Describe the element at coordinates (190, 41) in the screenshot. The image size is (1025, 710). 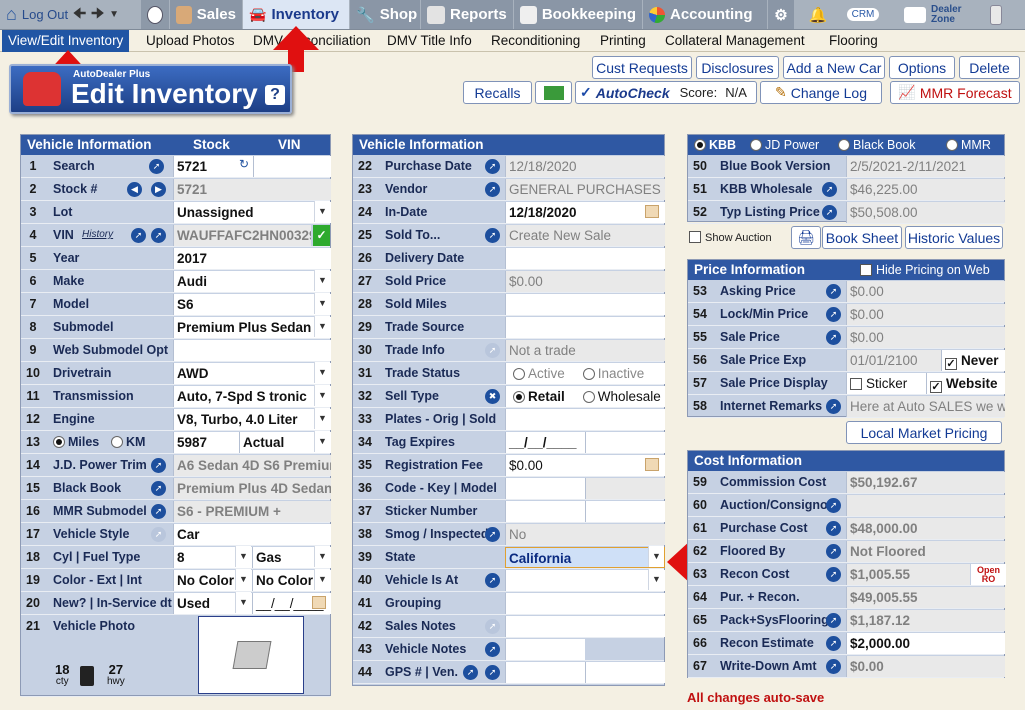
I see `subnav-upload-photos: Upload Photos` at that location.